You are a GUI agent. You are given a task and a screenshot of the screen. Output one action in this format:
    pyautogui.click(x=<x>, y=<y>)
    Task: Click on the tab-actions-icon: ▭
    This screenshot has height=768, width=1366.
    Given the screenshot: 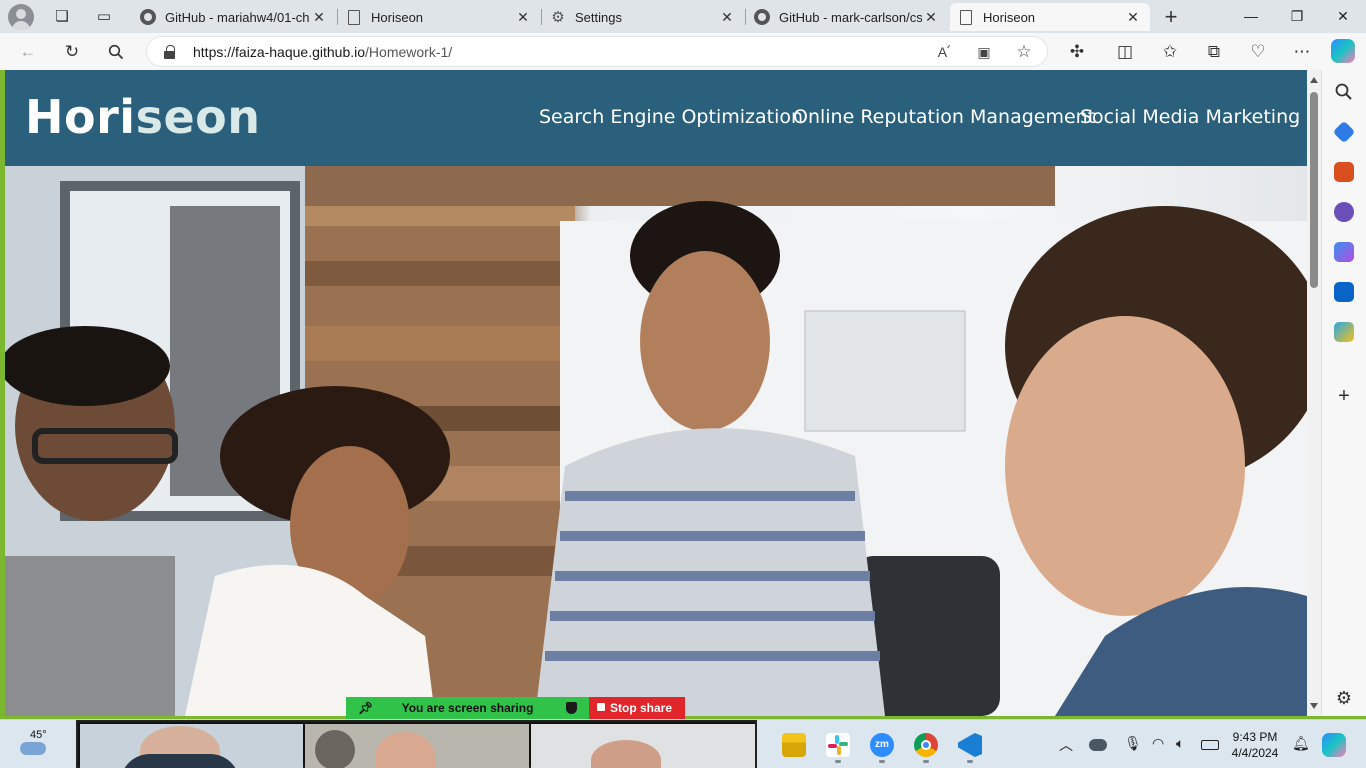 What is the action you would take?
    pyautogui.click(x=104, y=17)
    